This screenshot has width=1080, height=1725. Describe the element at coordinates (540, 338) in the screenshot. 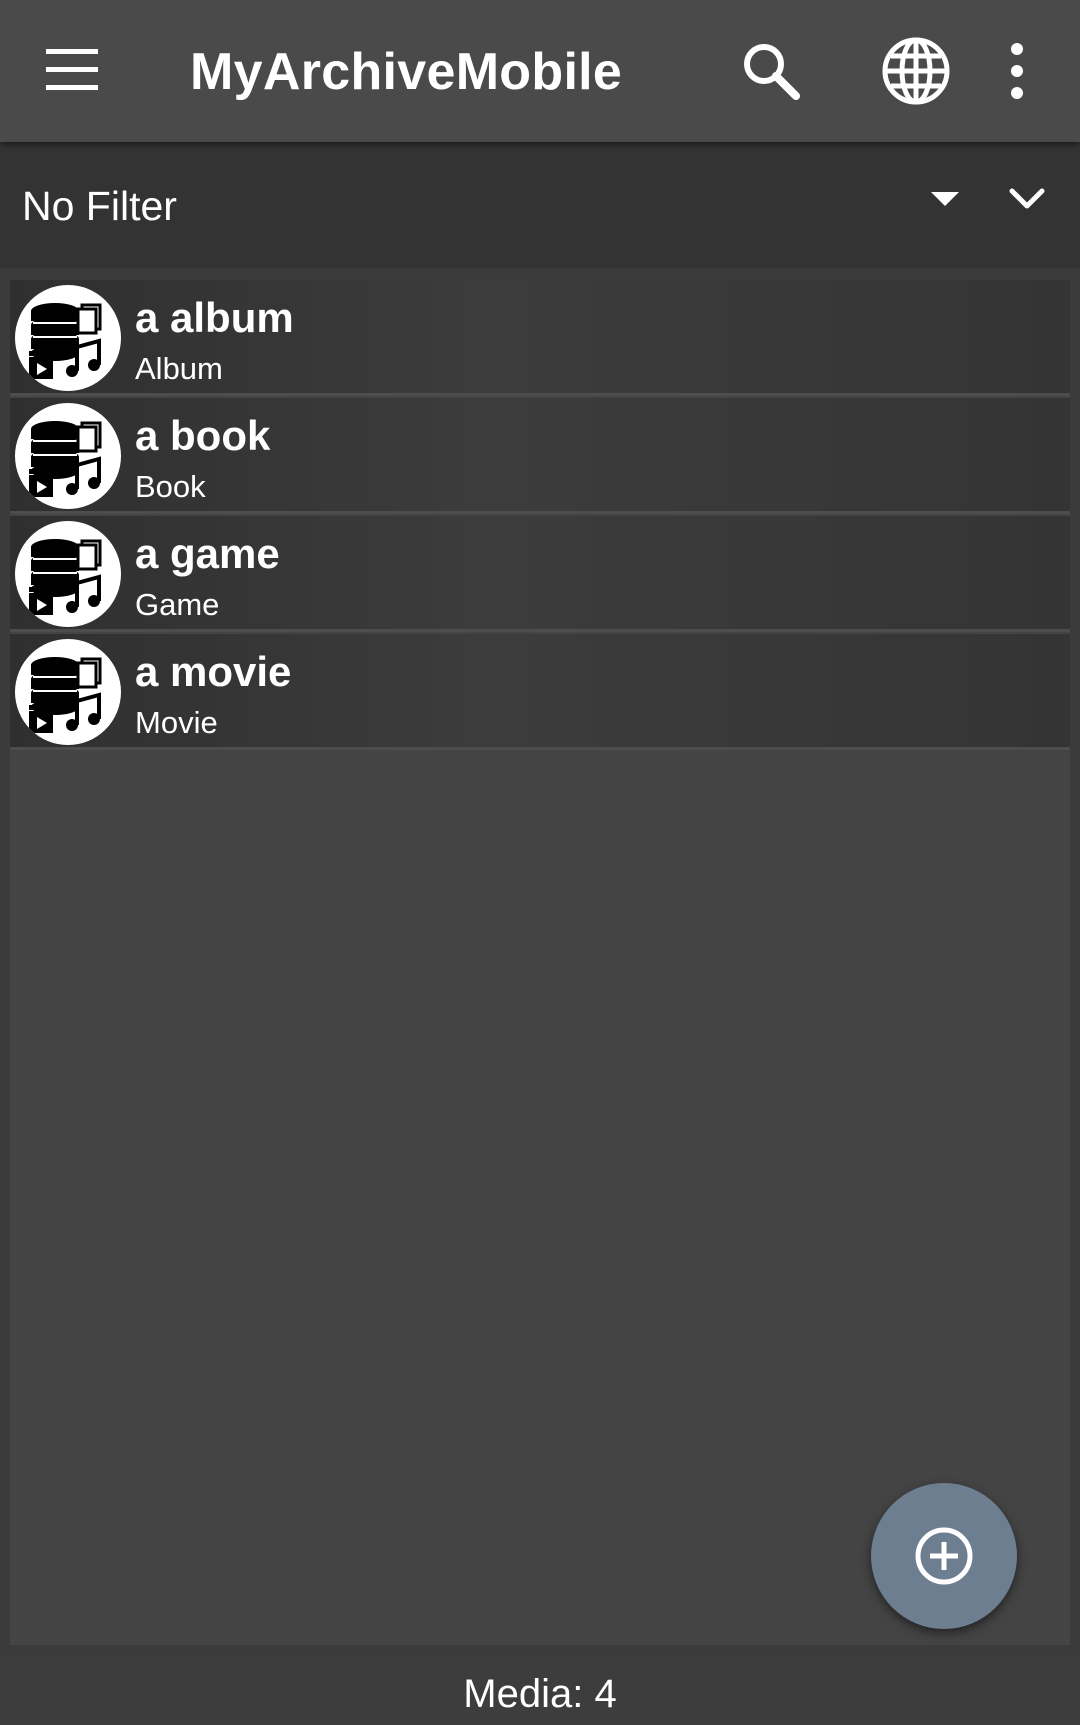

I see `list-item: a album Album` at that location.